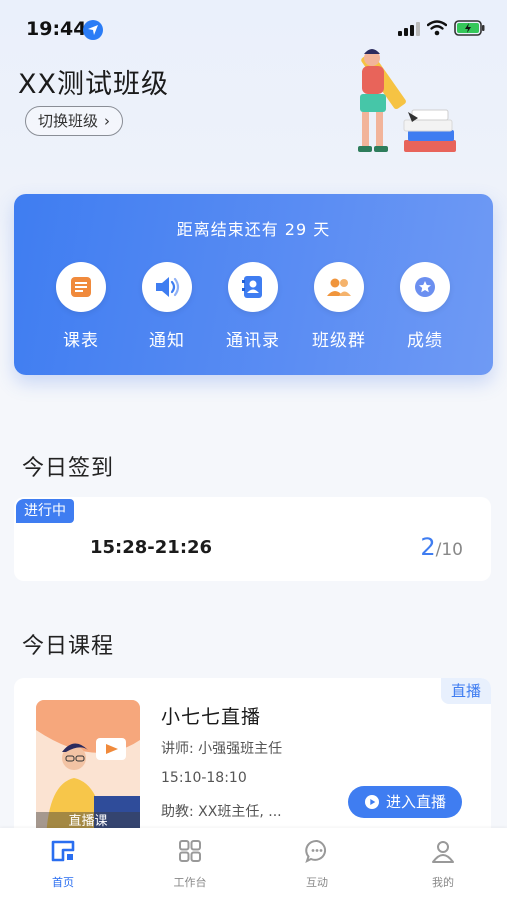 The height and width of the screenshot is (900, 507). What do you see at coordinates (253, 229) in the screenshot?
I see `countdown-text: 距离结束还有 29 天` at bounding box center [253, 229].